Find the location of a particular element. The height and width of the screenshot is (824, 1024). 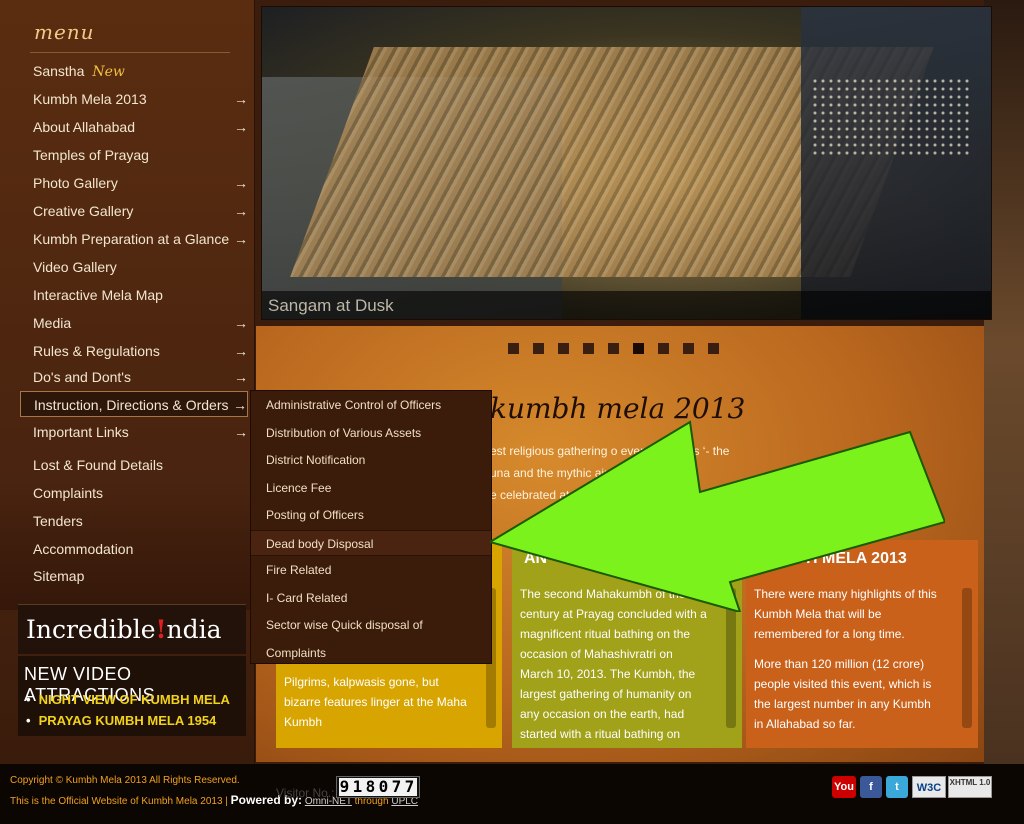

submenu-item: Distribution of Various Assets is located at coordinates (371, 433).